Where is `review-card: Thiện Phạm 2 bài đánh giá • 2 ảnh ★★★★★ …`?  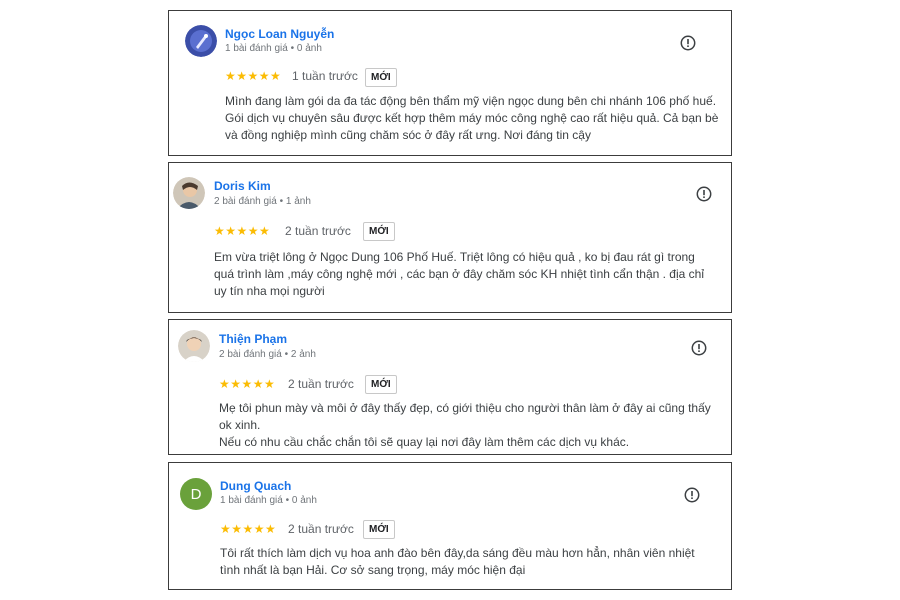
review-card: Thiện Phạm 2 bài đánh giá • 2 ảnh ★★★★★ … is located at coordinates (450, 387).